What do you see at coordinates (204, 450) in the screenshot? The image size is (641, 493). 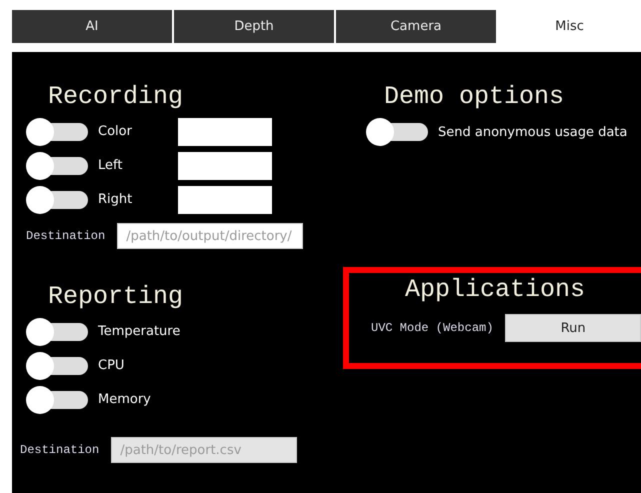 I see `destination-field: /path/to/report.csv` at bounding box center [204, 450].